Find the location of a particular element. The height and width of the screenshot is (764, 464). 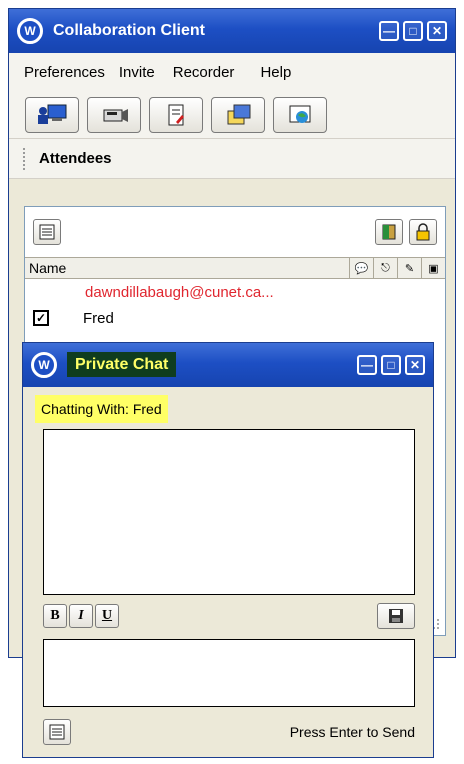

door-icon is located at coordinates (389, 232).